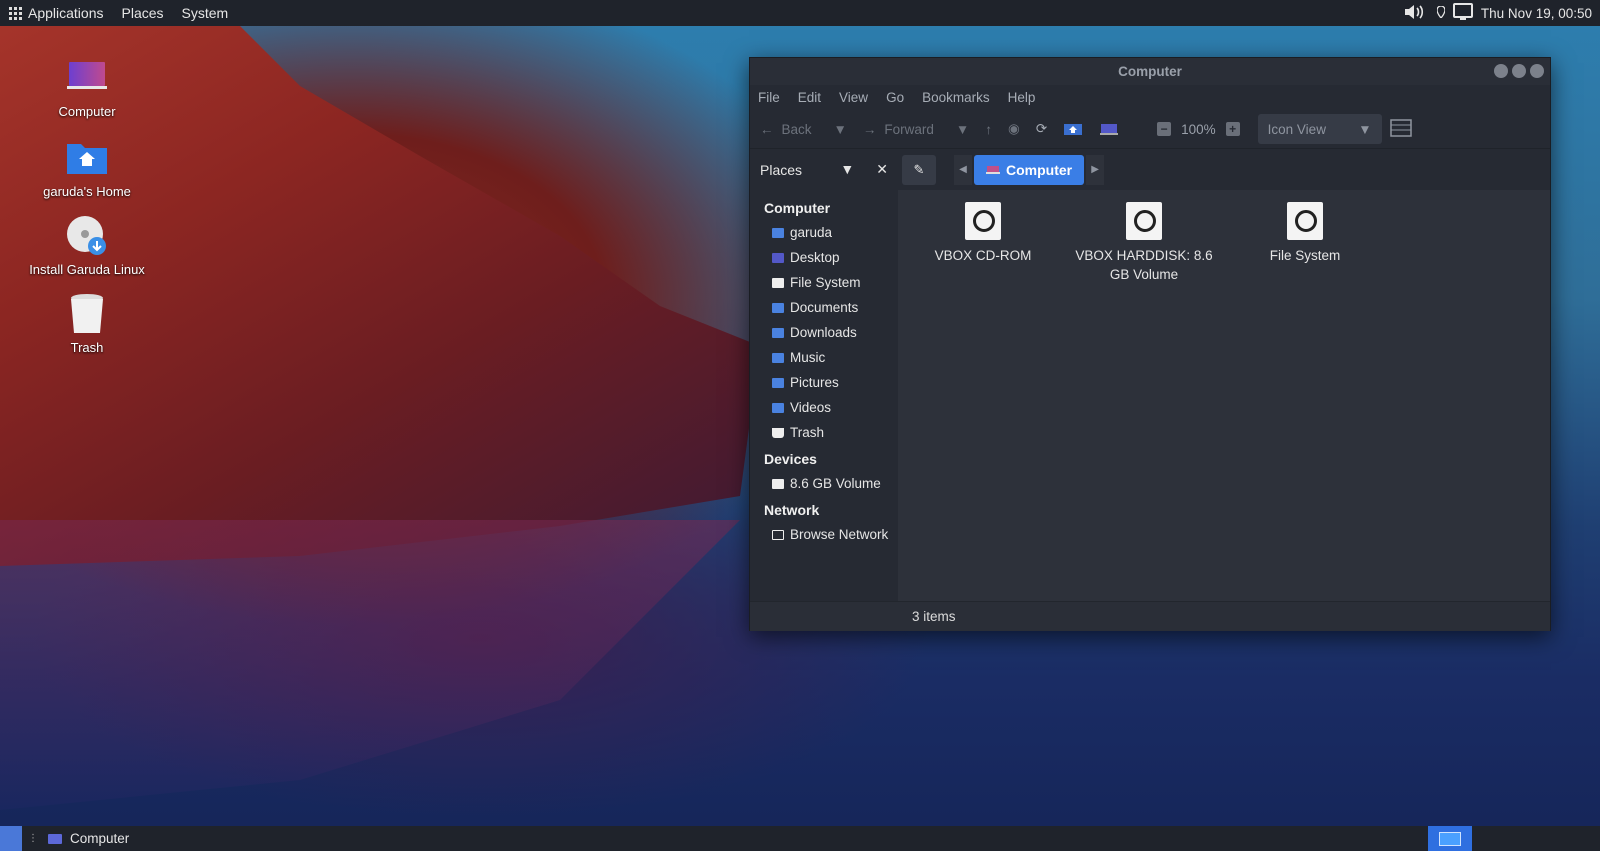  I want to click on sidebar-item-filesystem: File System, so click(824, 282).